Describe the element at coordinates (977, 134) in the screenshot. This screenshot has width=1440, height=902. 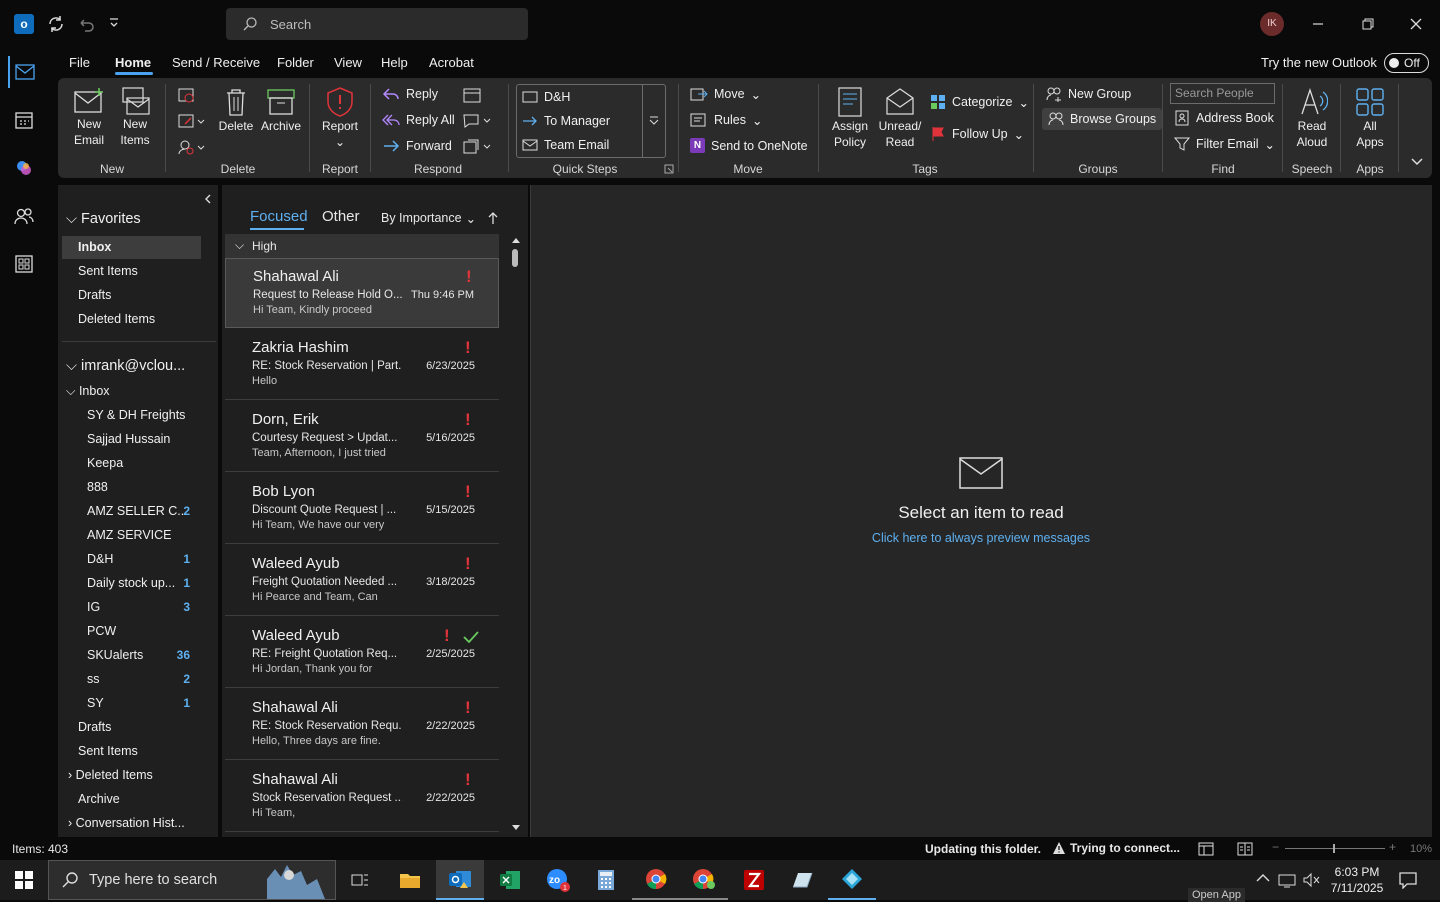
I see `follow-up-button: Follow Up ⌄` at that location.